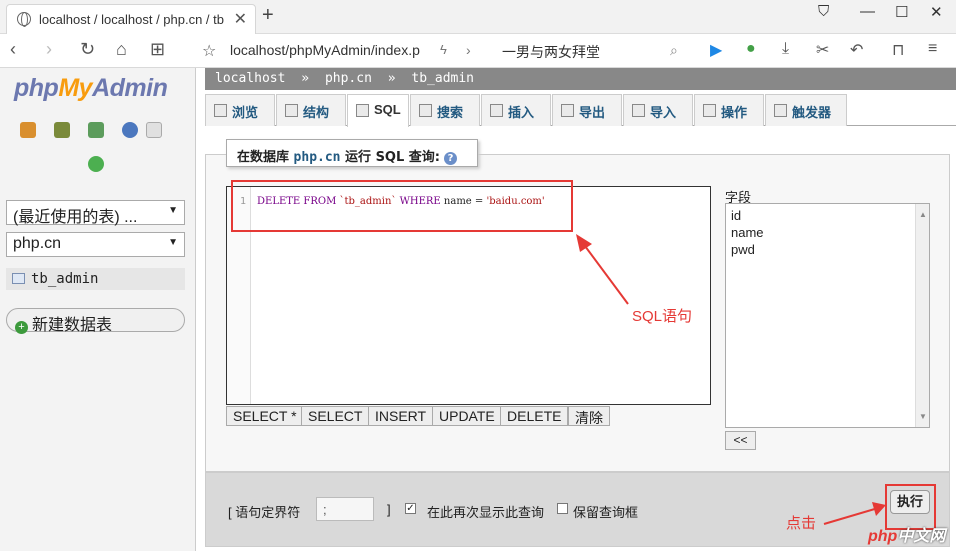  What do you see at coordinates (785, 49) in the screenshot?
I see `download-icon: ⤓` at bounding box center [785, 49].